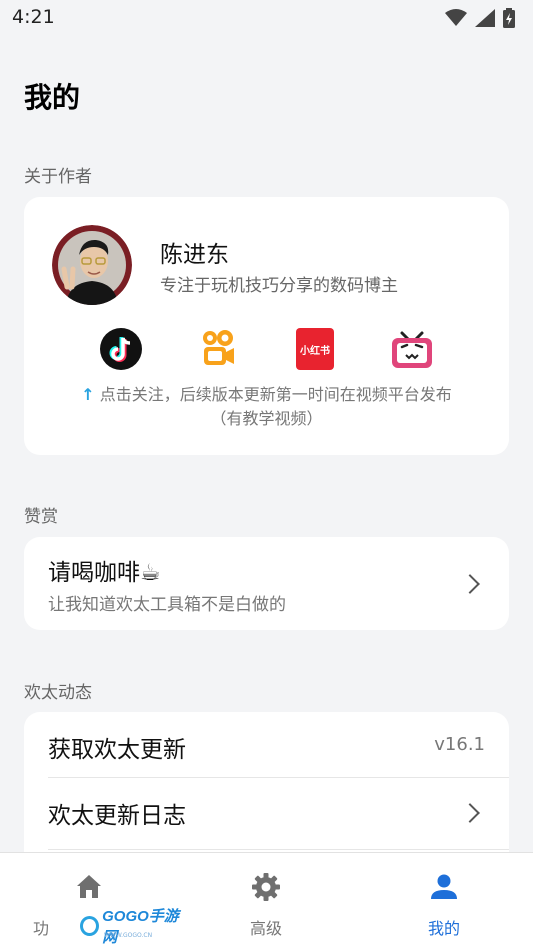 The height and width of the screenshot is (949, 533). I want to click on nav-label-advanced: 高级, so click(265, 928).